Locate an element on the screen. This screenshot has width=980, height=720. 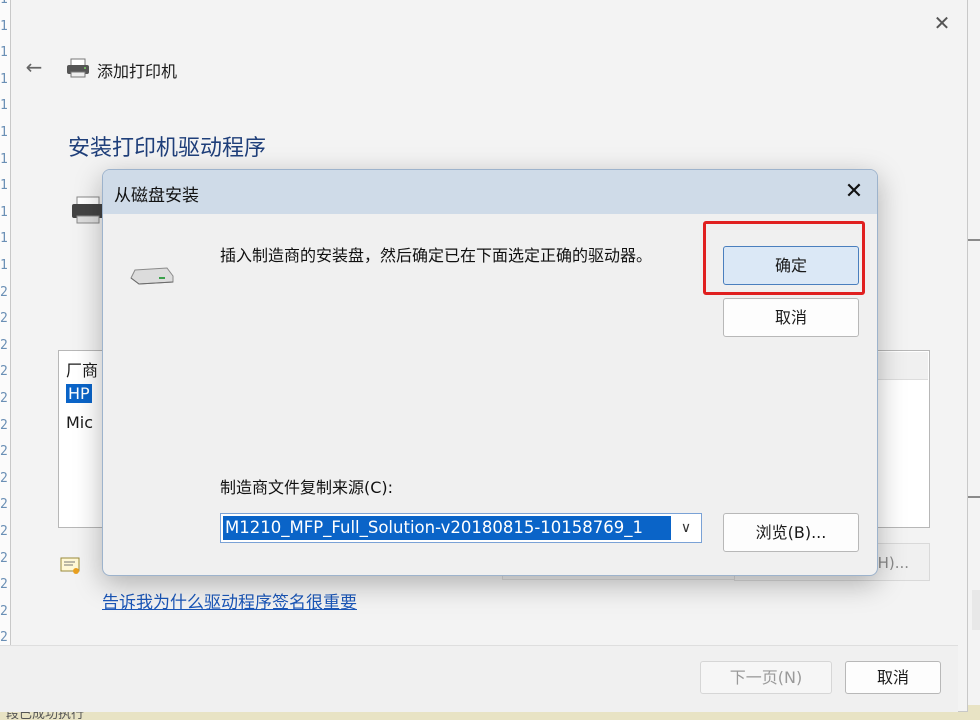
certificate-icon is located at coordinates (70, 565).